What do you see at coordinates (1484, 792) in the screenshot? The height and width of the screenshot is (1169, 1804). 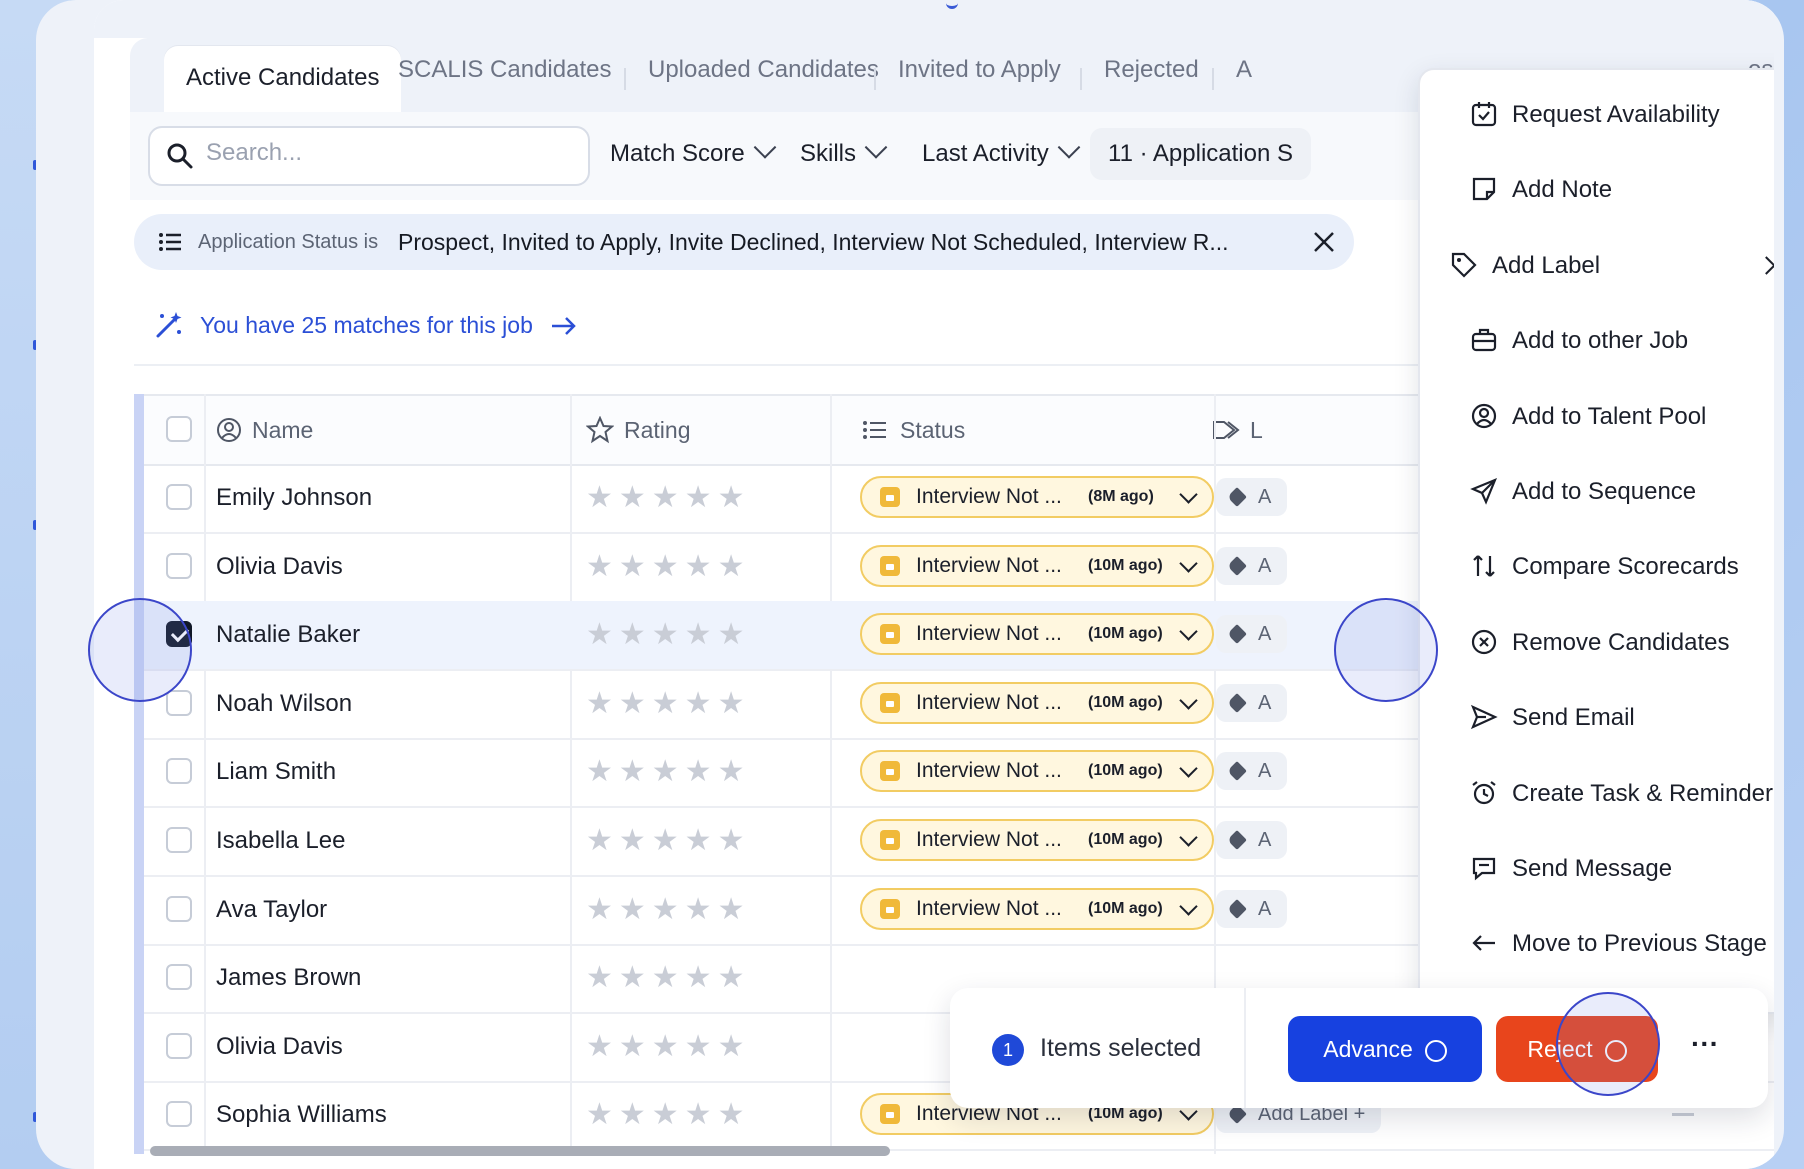 I see `alarm-icon` at bounding box center [1484, 792].